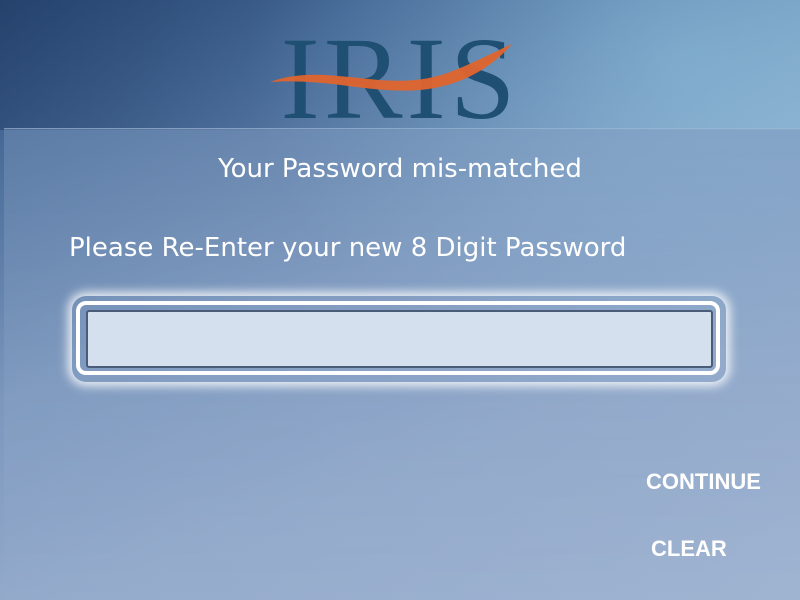 Image resolution: width=800 pixels, height=600 pixels. What do you see at coordinates (400, 169) in the screenshot?
I see `error-message: Your Password mis-matched` at bounding box center [400, 169].